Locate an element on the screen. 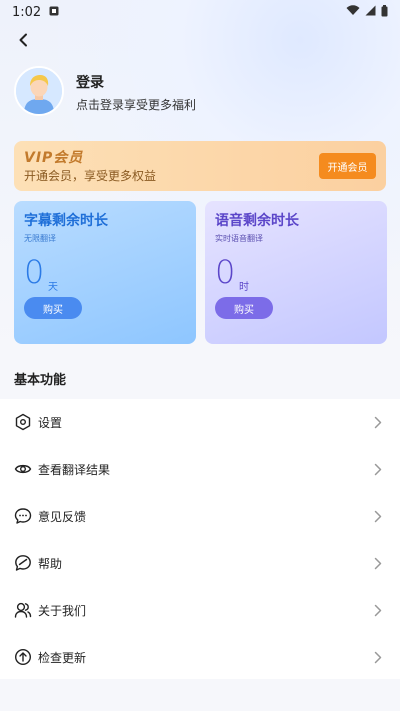 This screenshot has width=400, height=711. menu-label: 帮助 is located at coordinates (50, 563).